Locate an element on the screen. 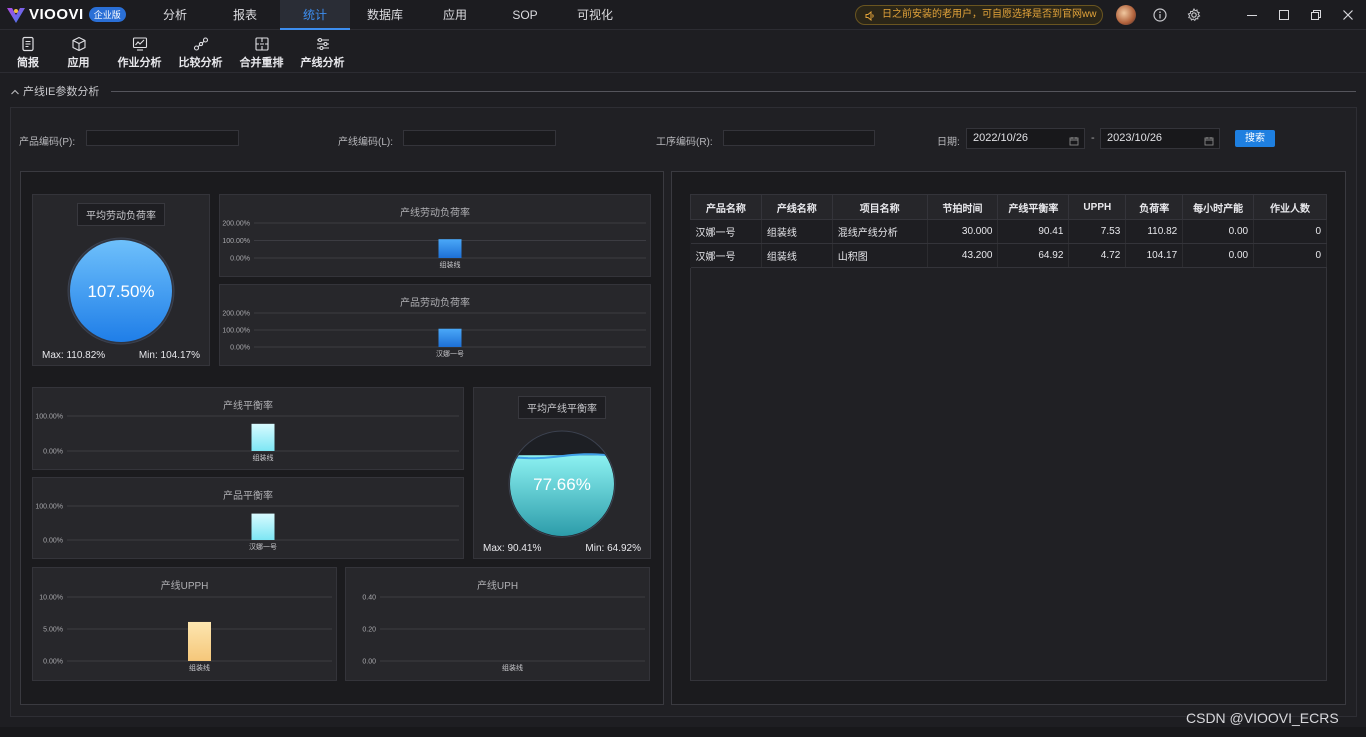 Image resolution: width=1366 pixels, height=737 pixels. chart-svg: 100.00% 0.00% 汉娜一号 is located at coordinates (247, 527).